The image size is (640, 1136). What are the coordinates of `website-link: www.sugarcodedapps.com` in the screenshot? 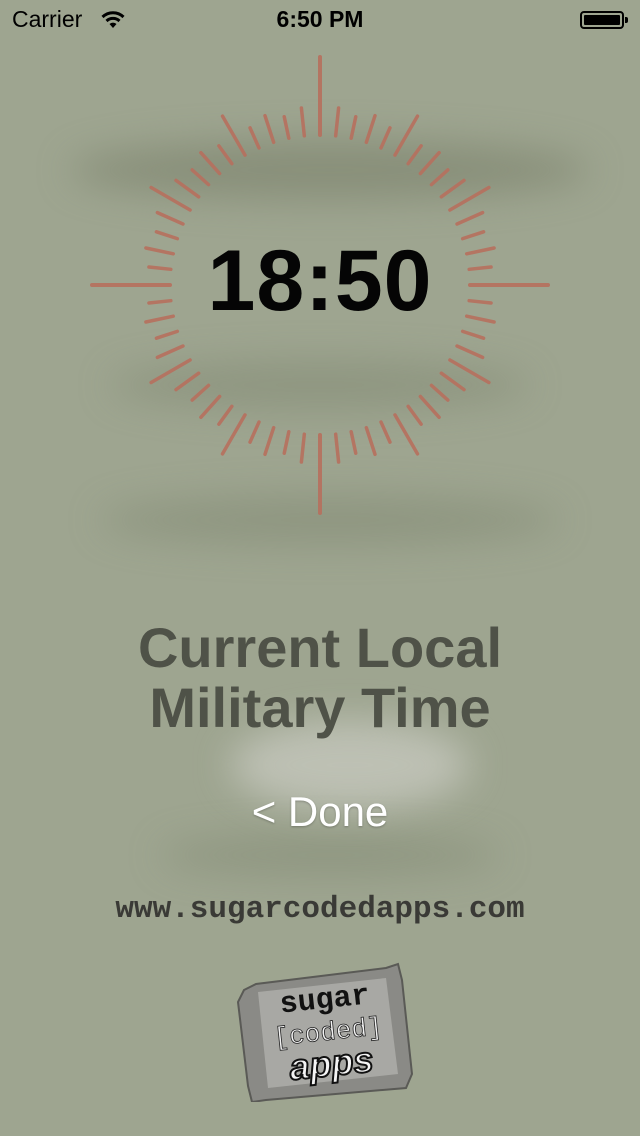 It's located at (320, 909).